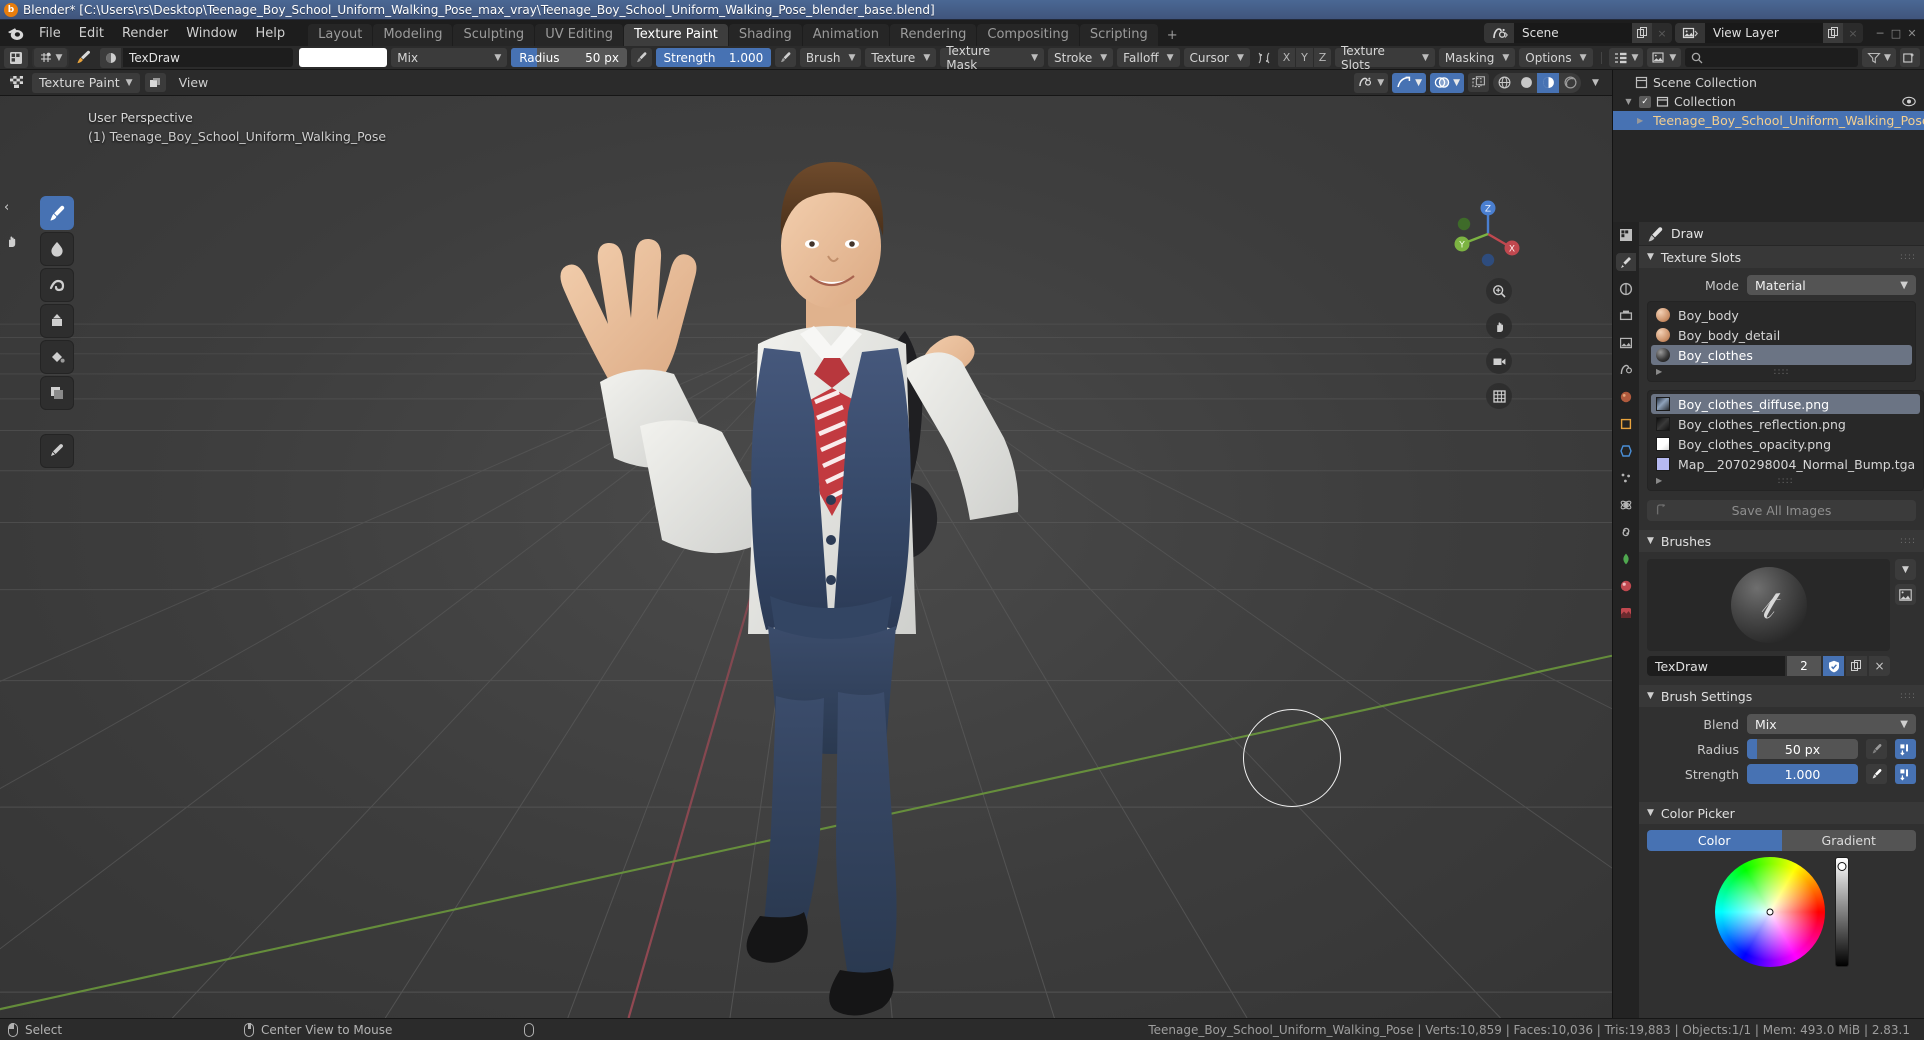  I want to click on menu-help: Help, so click(271, 33).